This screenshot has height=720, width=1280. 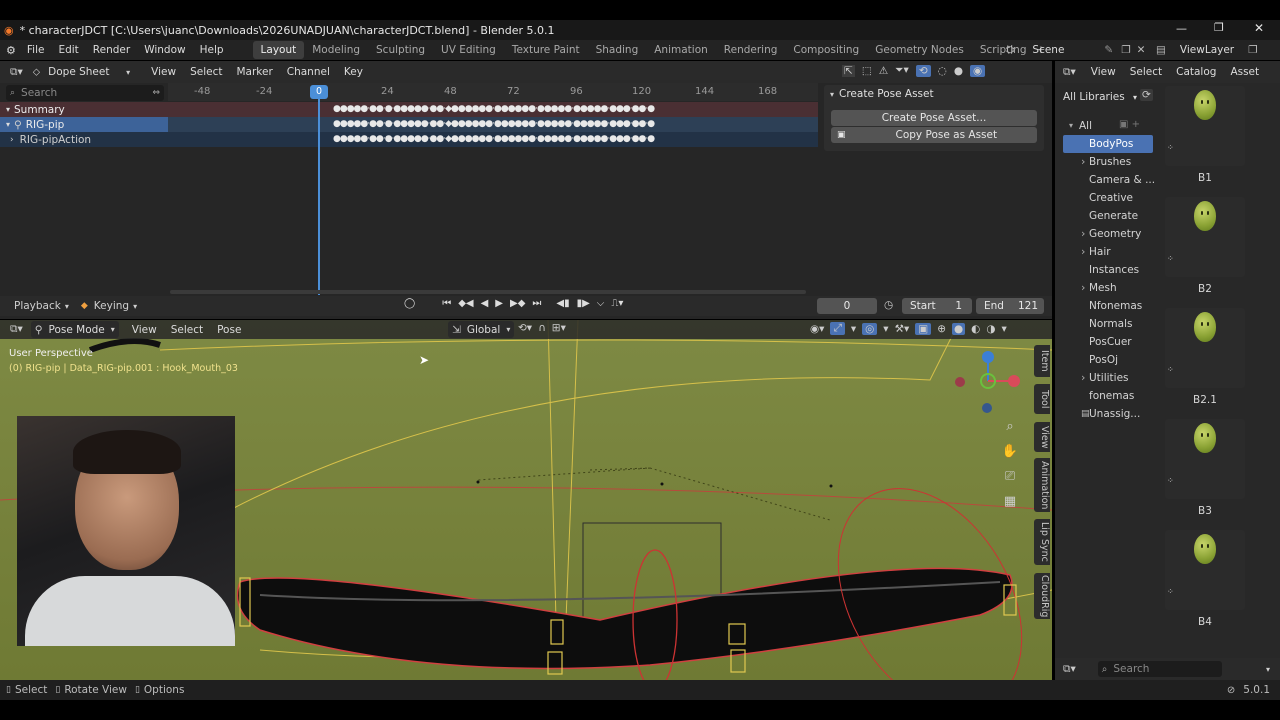 I want to click on tab-animation: Animation, so click(x=681, y=50).